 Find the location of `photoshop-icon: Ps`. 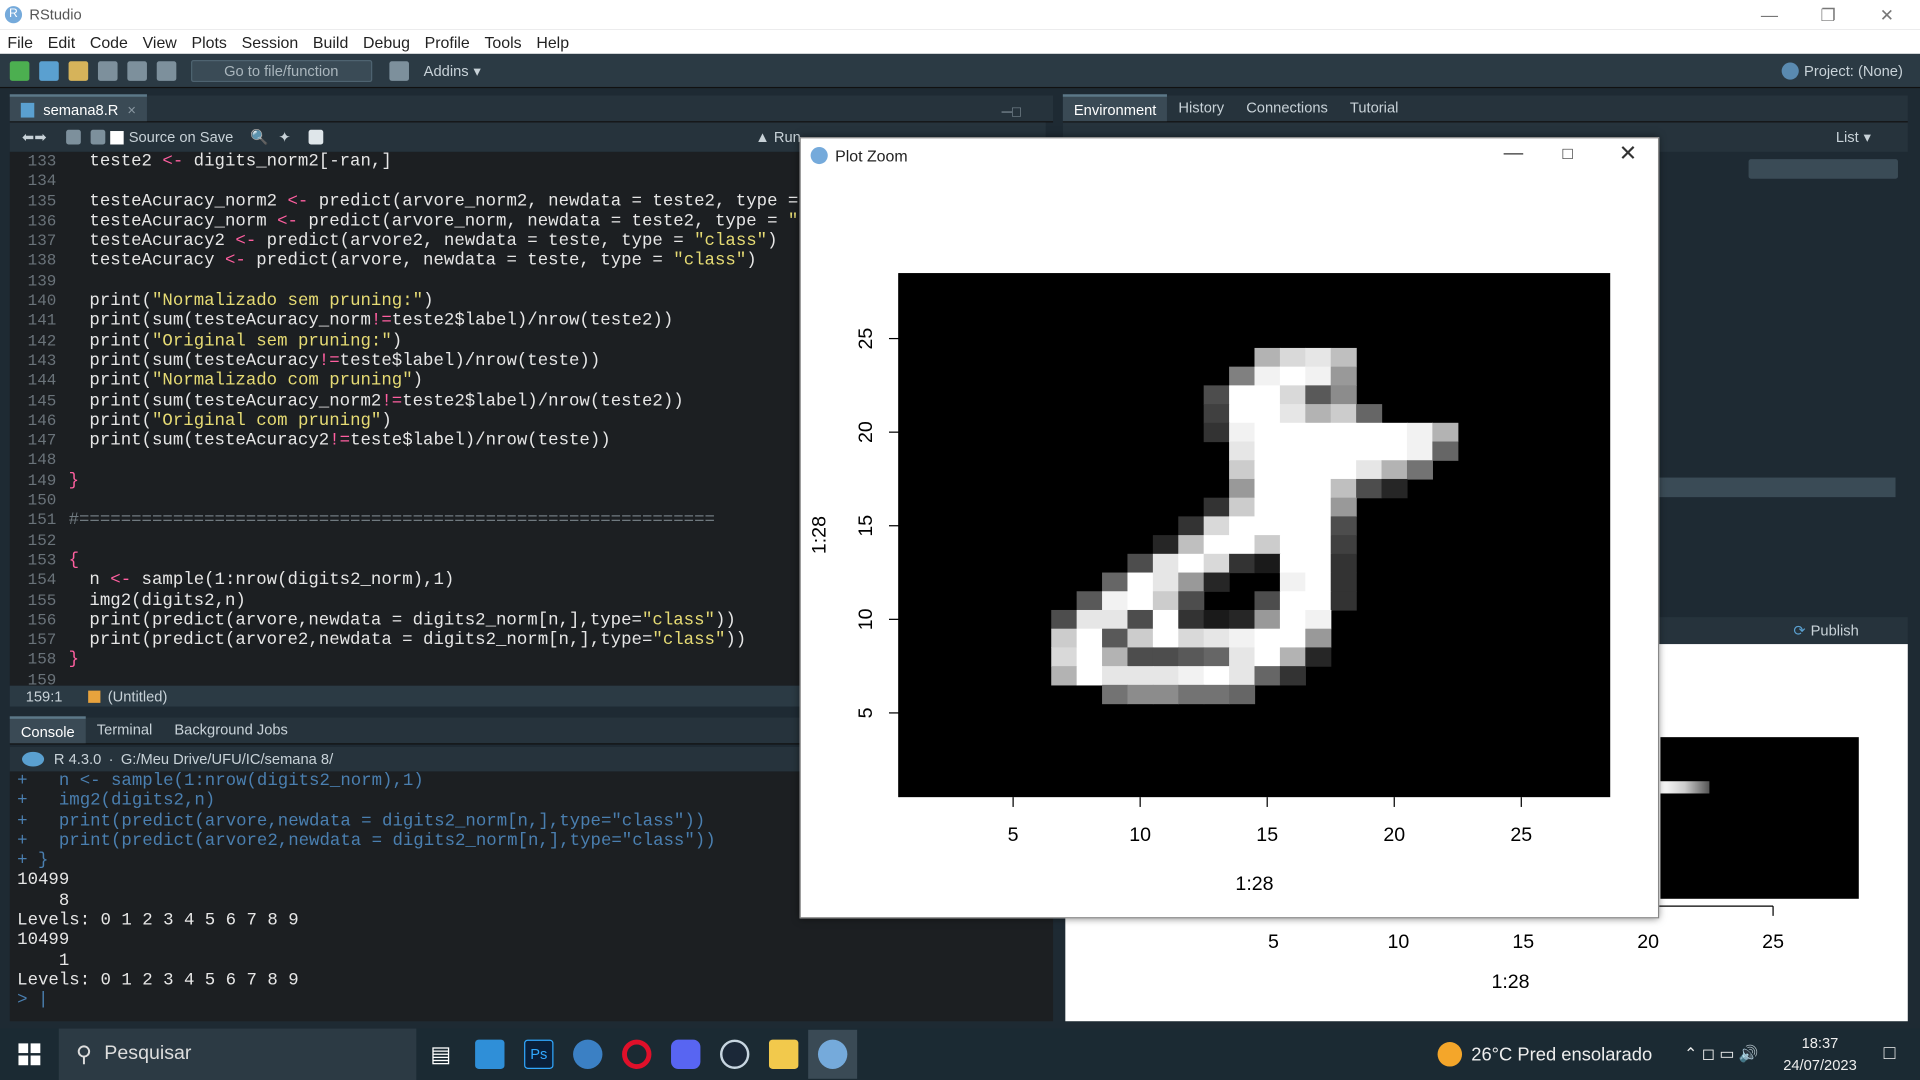

photoshop-icon: Ps is located at coordinates (538, 1054).